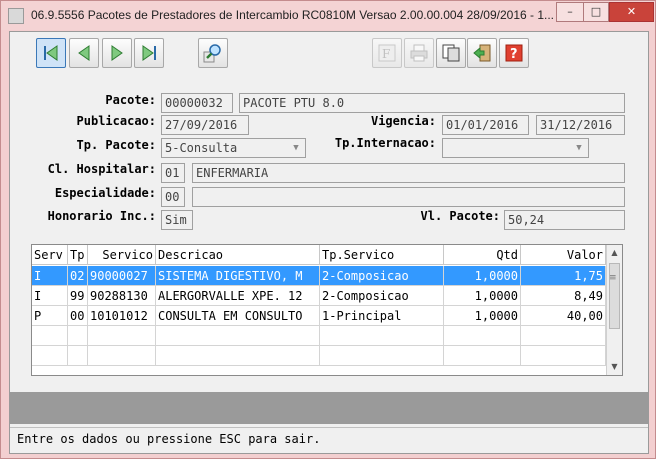 The height and width of the screenshot is (459, 656). I want to click on grip-icon: ≡, so click(613, 278).